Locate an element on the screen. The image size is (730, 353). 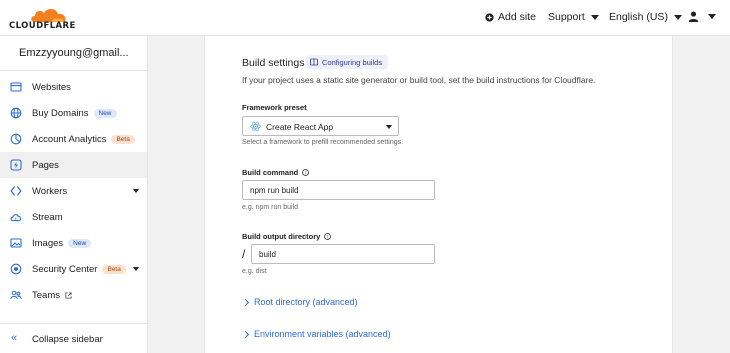
root-directory-toggle: Root directory (advanced) is located at coordinates (299, 302).